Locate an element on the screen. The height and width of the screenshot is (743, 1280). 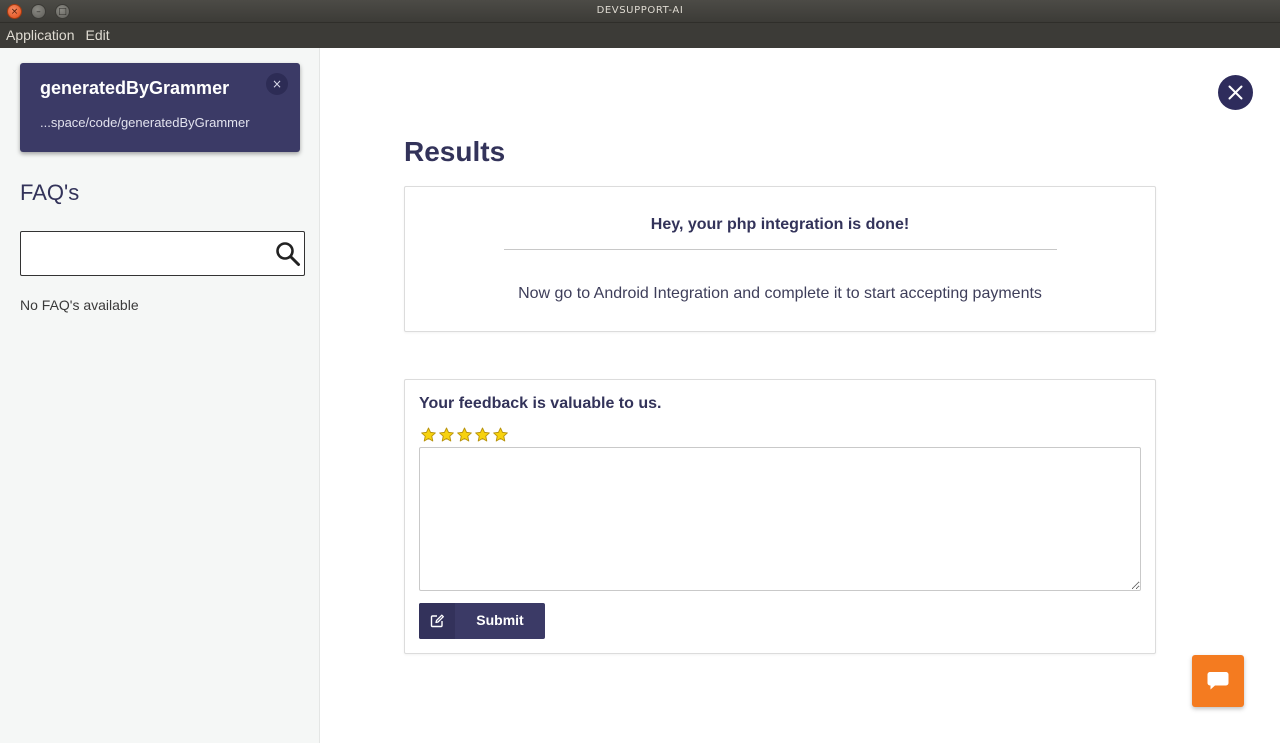
submit-button: Submit is located at coordinates (482, 621).